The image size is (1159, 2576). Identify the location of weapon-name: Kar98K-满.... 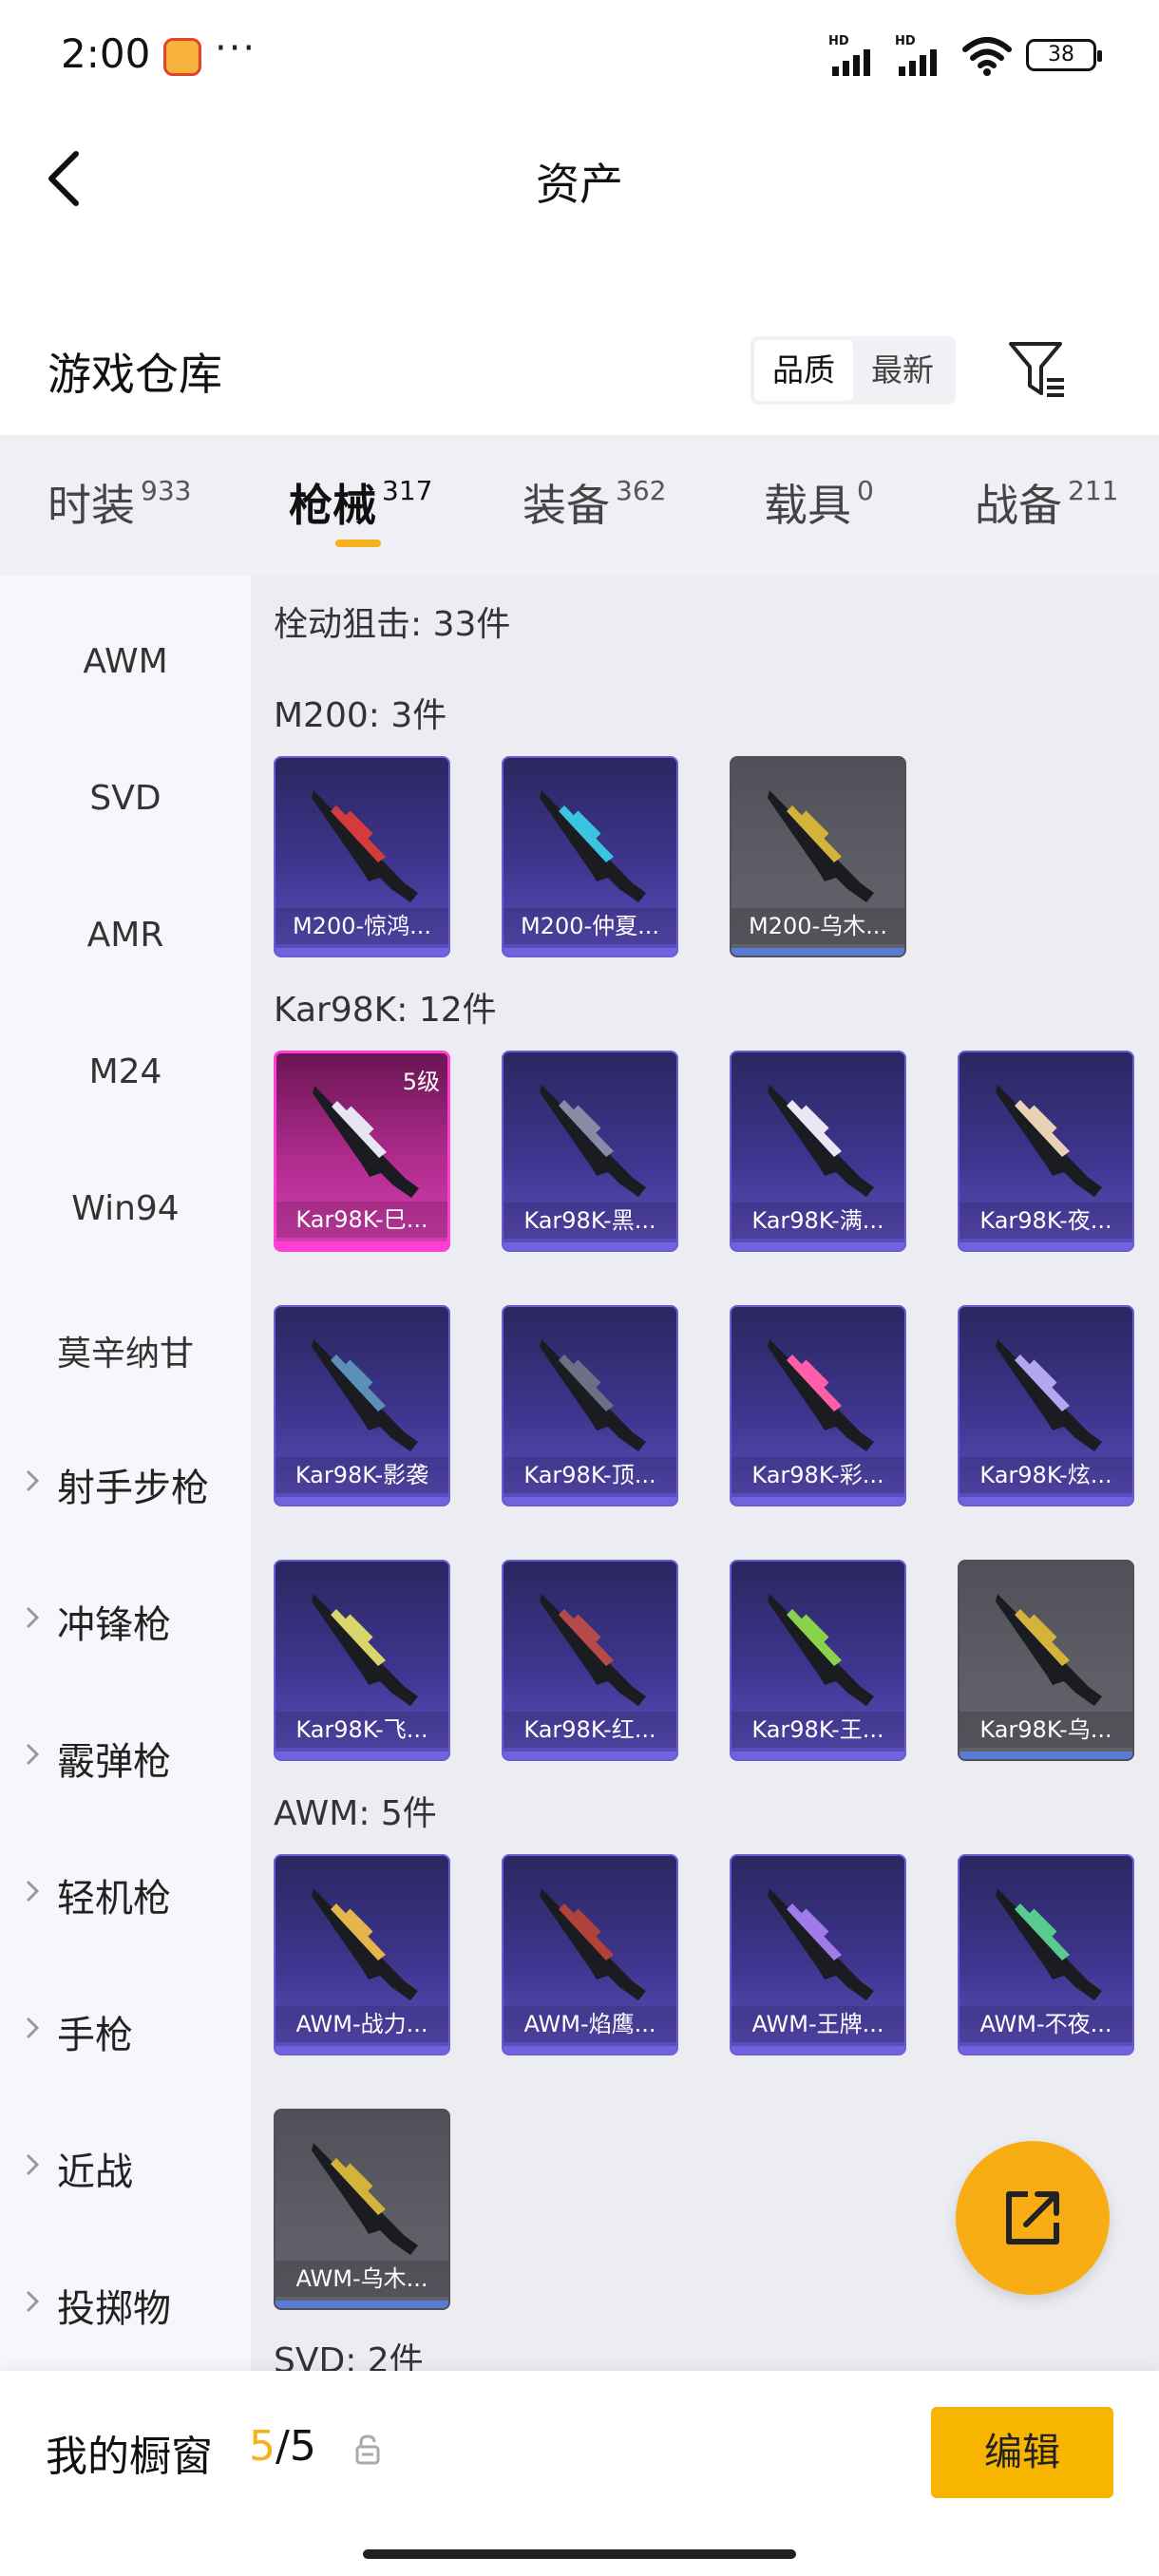
(818, 1221).